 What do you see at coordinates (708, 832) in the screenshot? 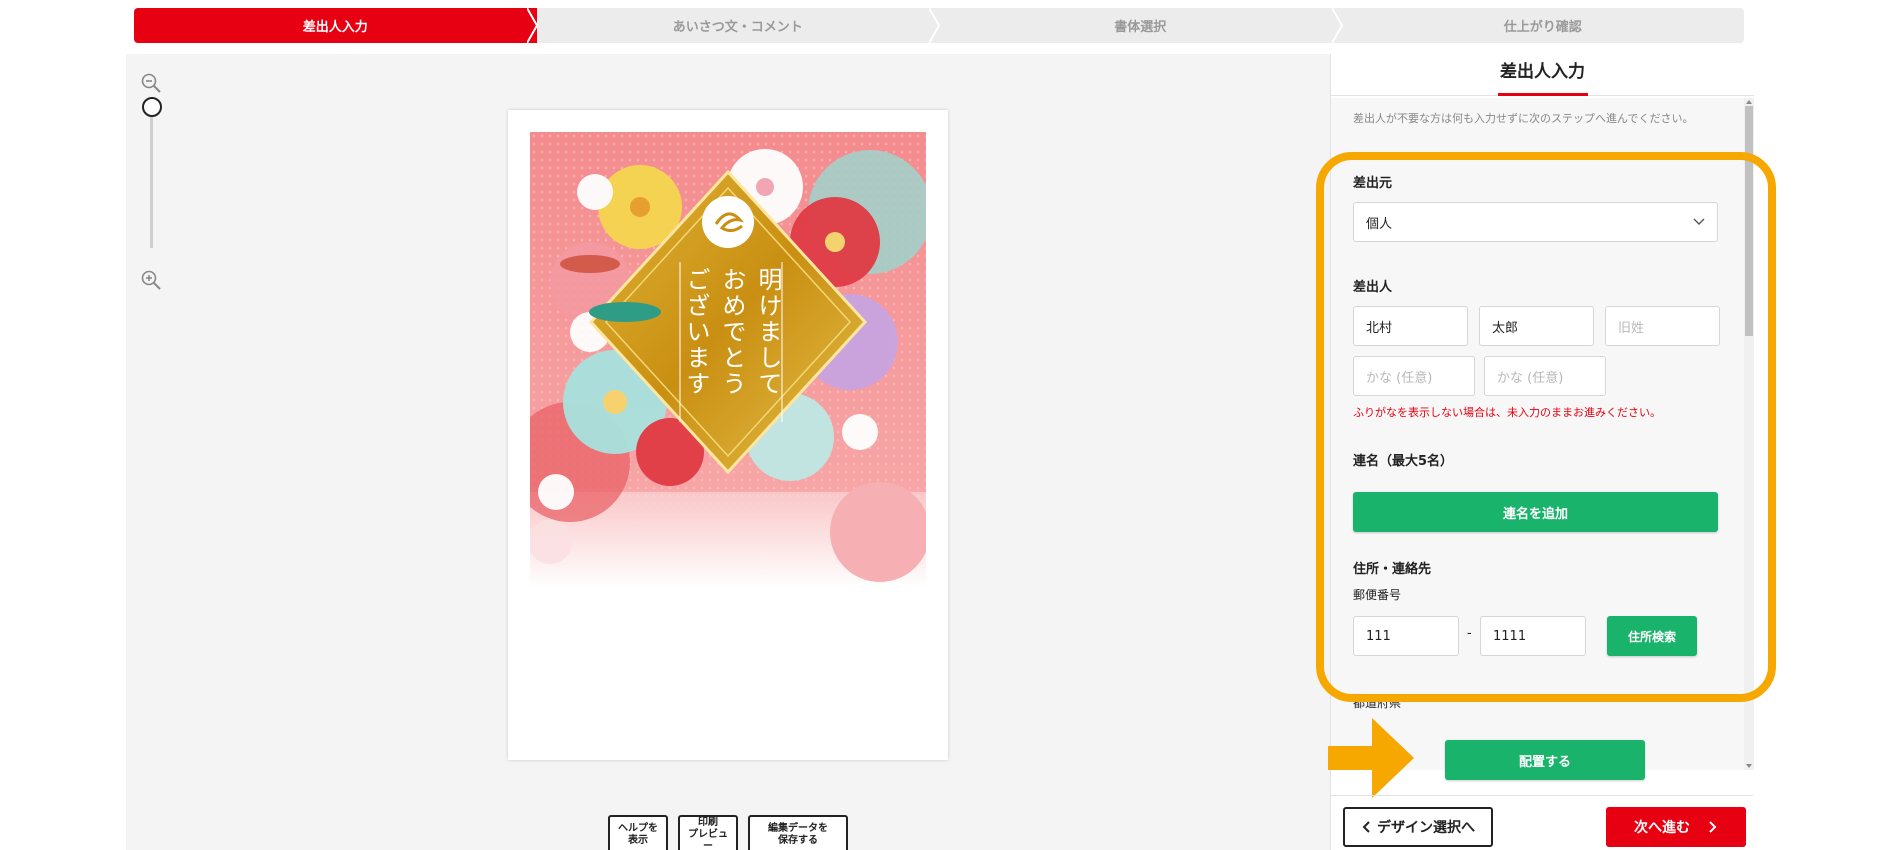
I see `print-preview-button: 印刷 プレビュー` at bounding box center [708, 832].